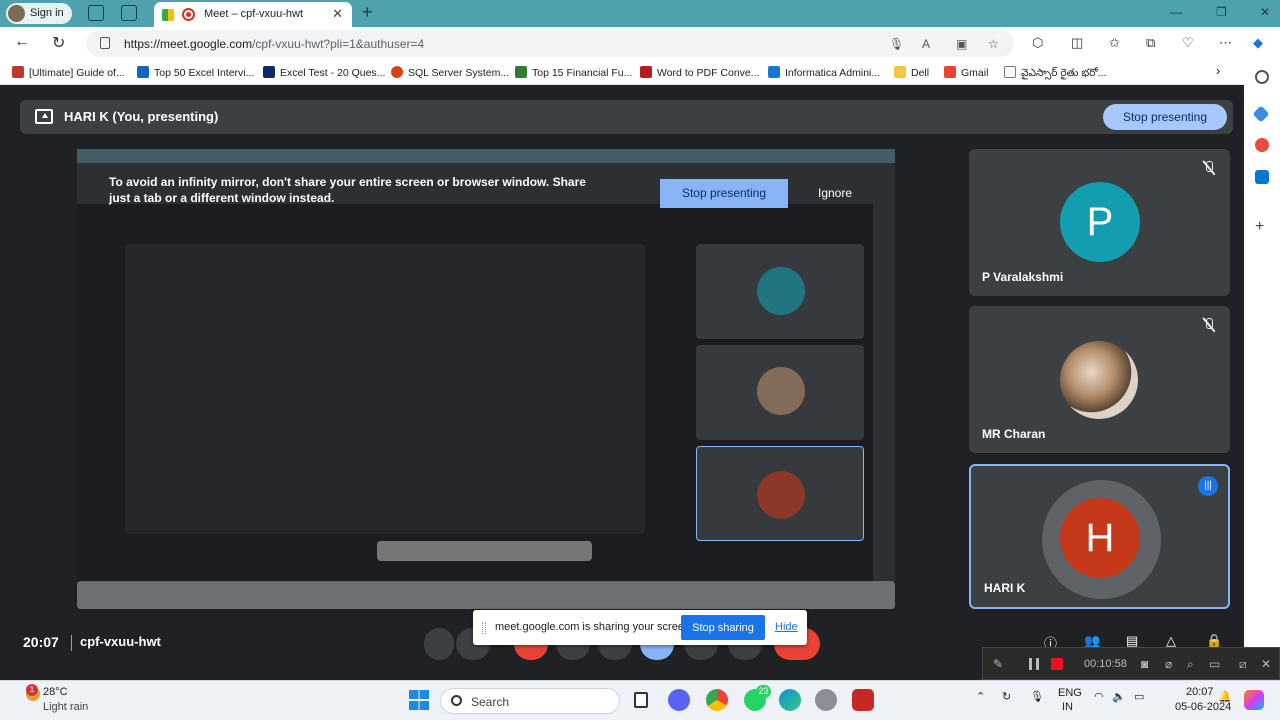 The width and height of the screenshot is (1280, 720). What do you see at coordinates (1144, 664) in the screenshot?
I see `camera-icon: ◙` at bounding box center [1144, 664].